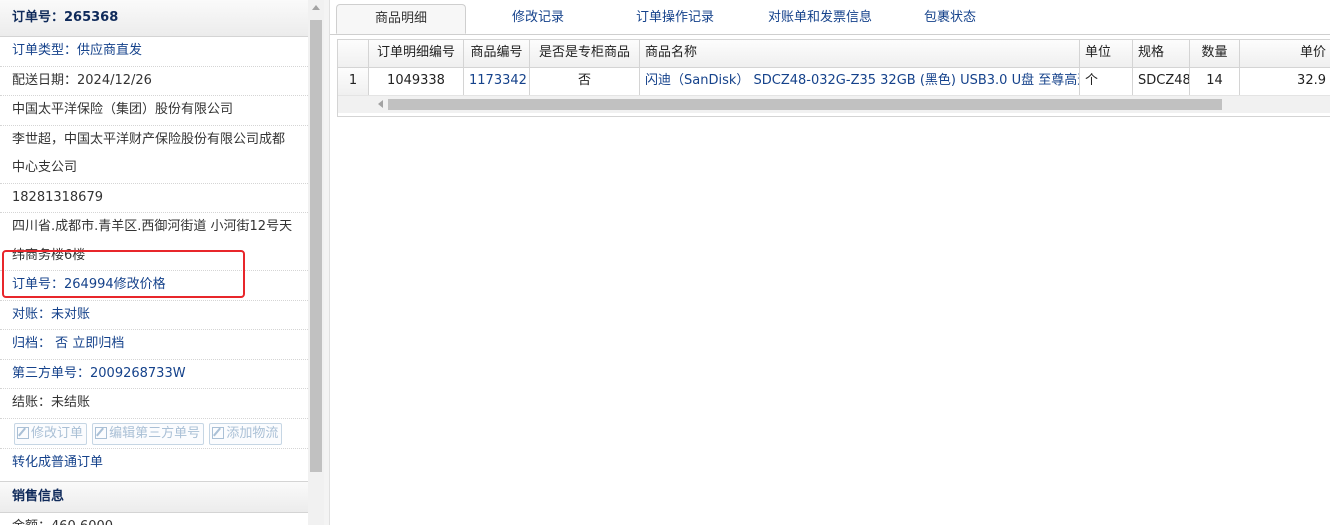  What do you see at coordinates (154, 404) in the screenshot?
I see `settle-status: 结账：未结账` at bounding box center [154, 404].